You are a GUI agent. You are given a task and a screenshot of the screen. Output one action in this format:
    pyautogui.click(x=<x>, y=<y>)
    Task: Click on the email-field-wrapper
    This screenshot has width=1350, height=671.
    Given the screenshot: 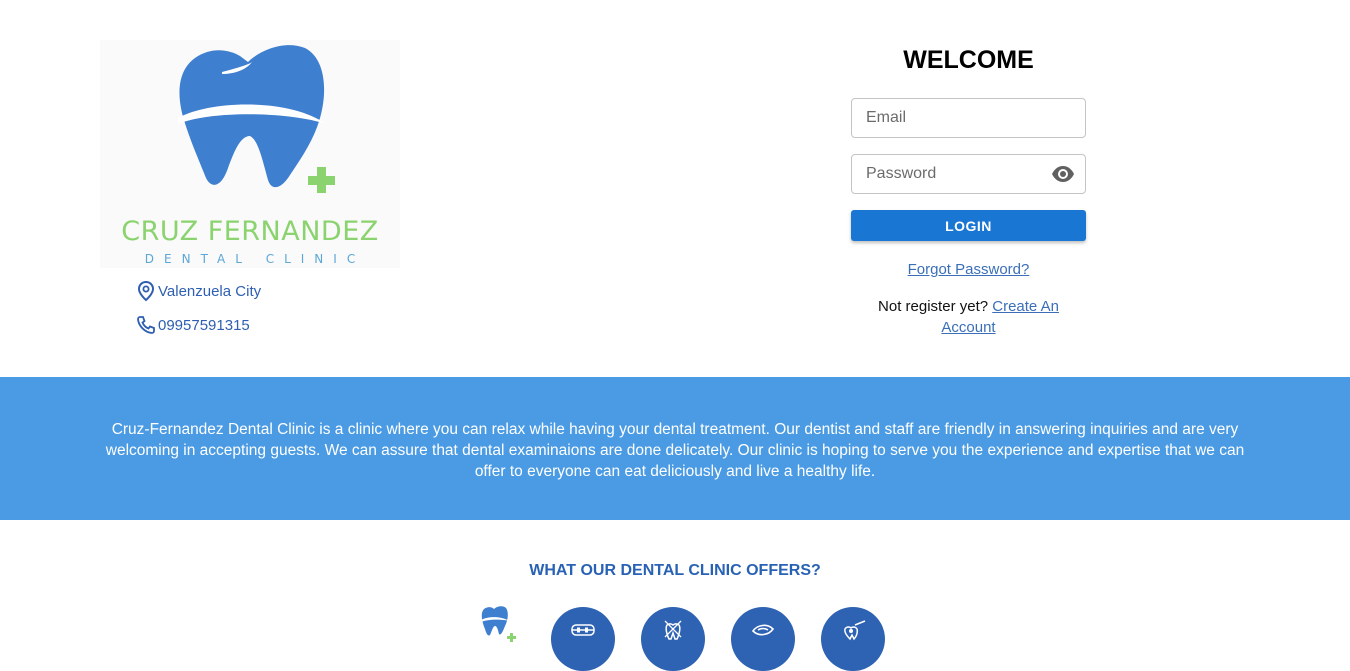 What is the action you would take?
    pyautogui.click(x=968, y=118)
    